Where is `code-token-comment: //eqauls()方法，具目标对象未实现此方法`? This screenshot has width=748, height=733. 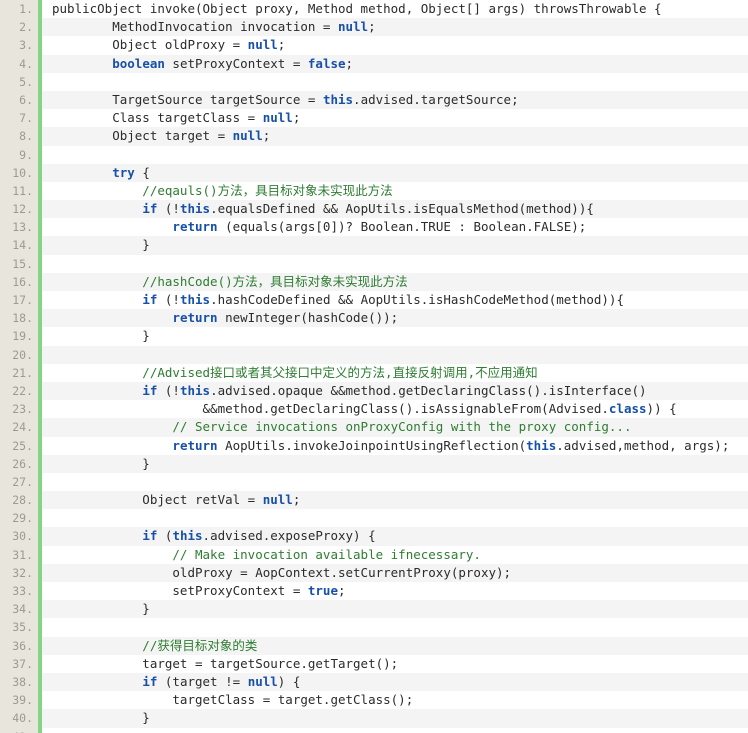
code-token-comment: //eqauls()方法，具目标对象未实现此方法 is located at coordinates (222, 190).